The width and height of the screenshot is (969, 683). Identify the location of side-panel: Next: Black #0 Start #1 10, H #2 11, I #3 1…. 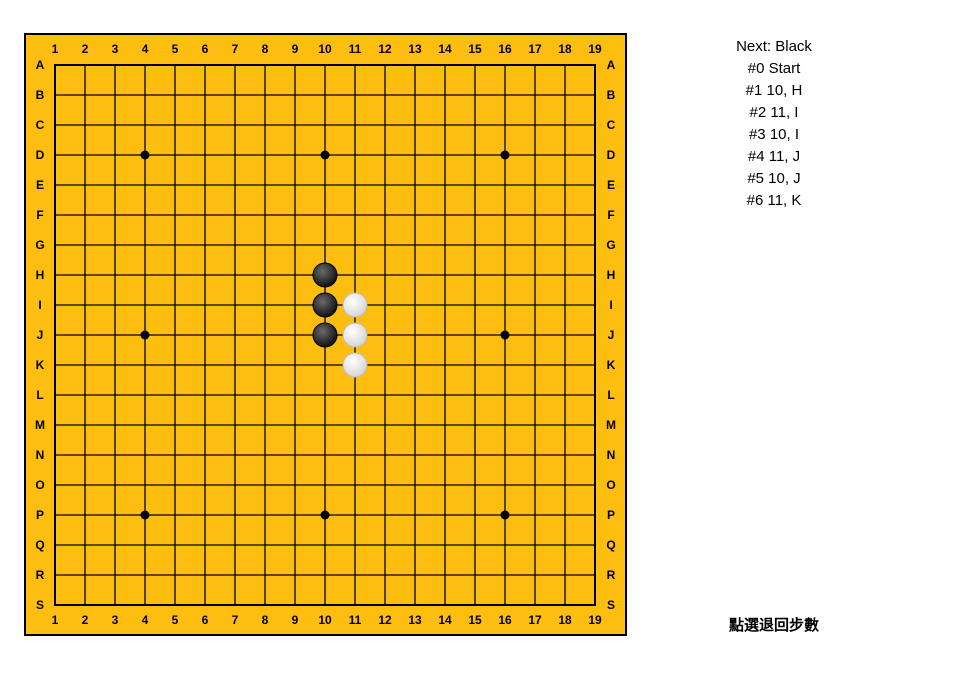
(774, 123).